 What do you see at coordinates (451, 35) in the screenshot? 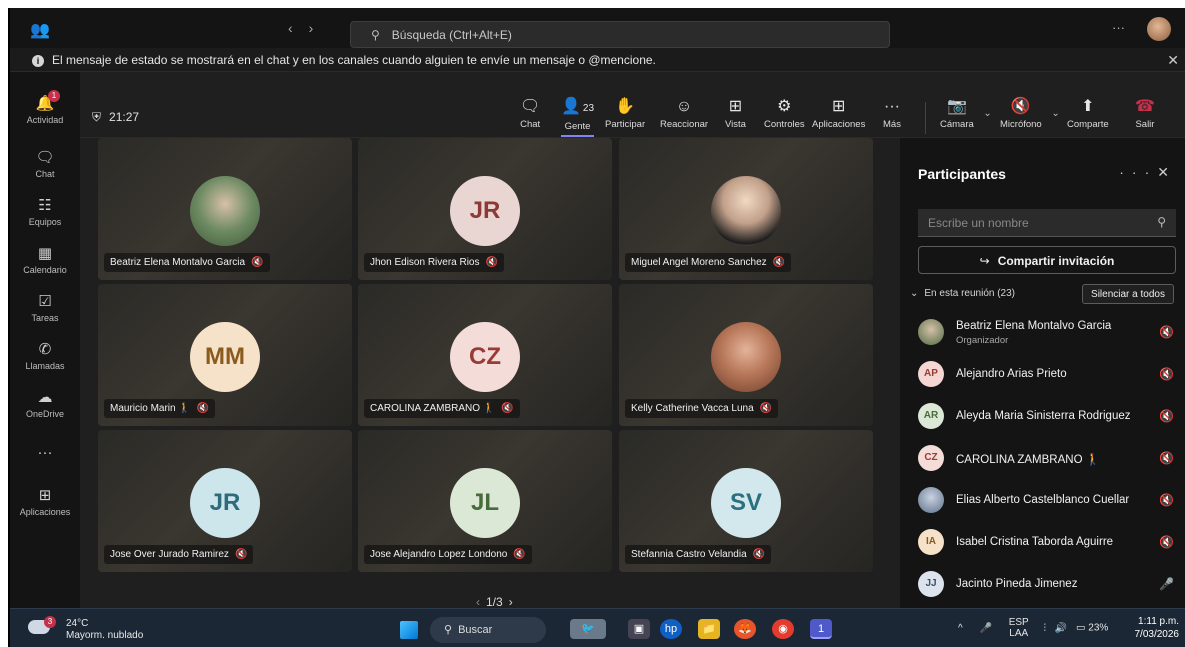
I see `search-placeholder: Búsqueda (Ctrl+Alt+E)` at bounding box center [451, 35].